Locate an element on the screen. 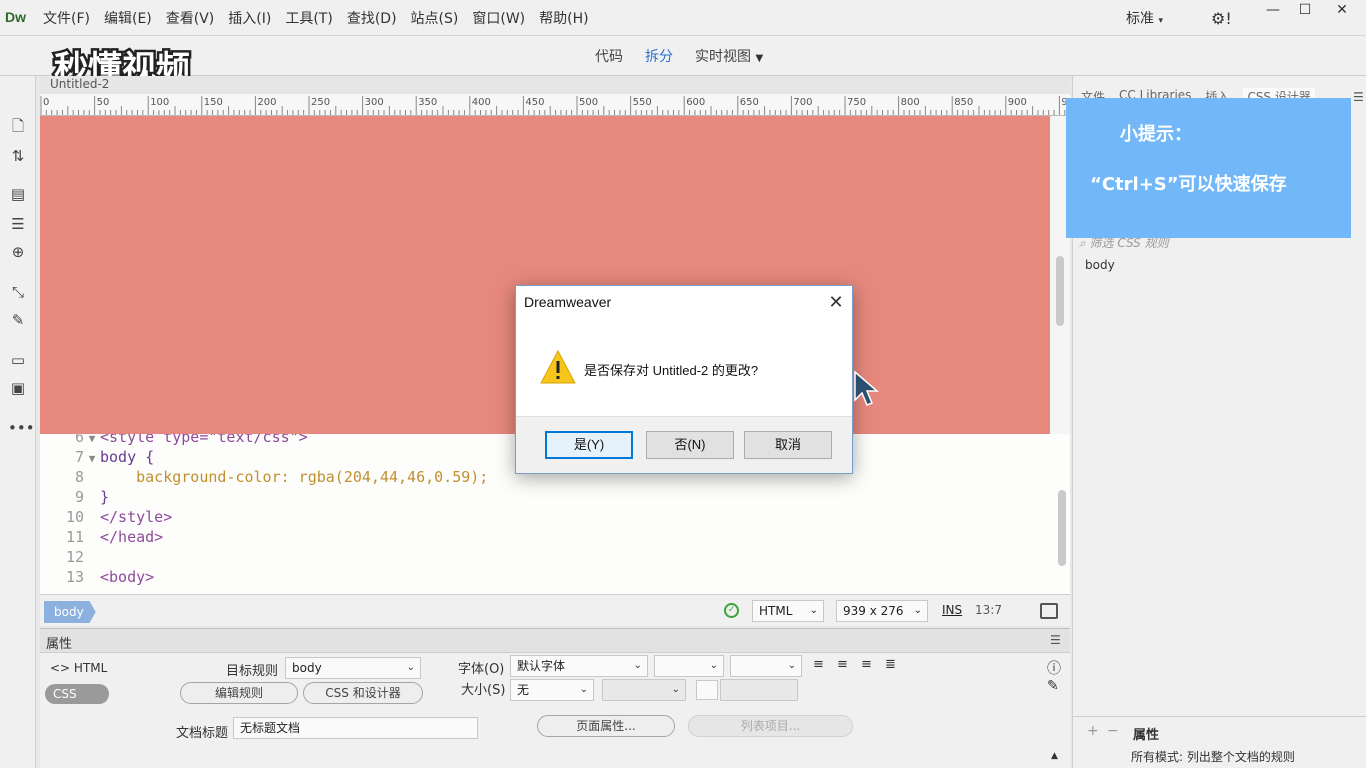 The height and width of the screenshot is (768, 1366). size-unit-select: ⌄ is located at coordinates (644, 690).